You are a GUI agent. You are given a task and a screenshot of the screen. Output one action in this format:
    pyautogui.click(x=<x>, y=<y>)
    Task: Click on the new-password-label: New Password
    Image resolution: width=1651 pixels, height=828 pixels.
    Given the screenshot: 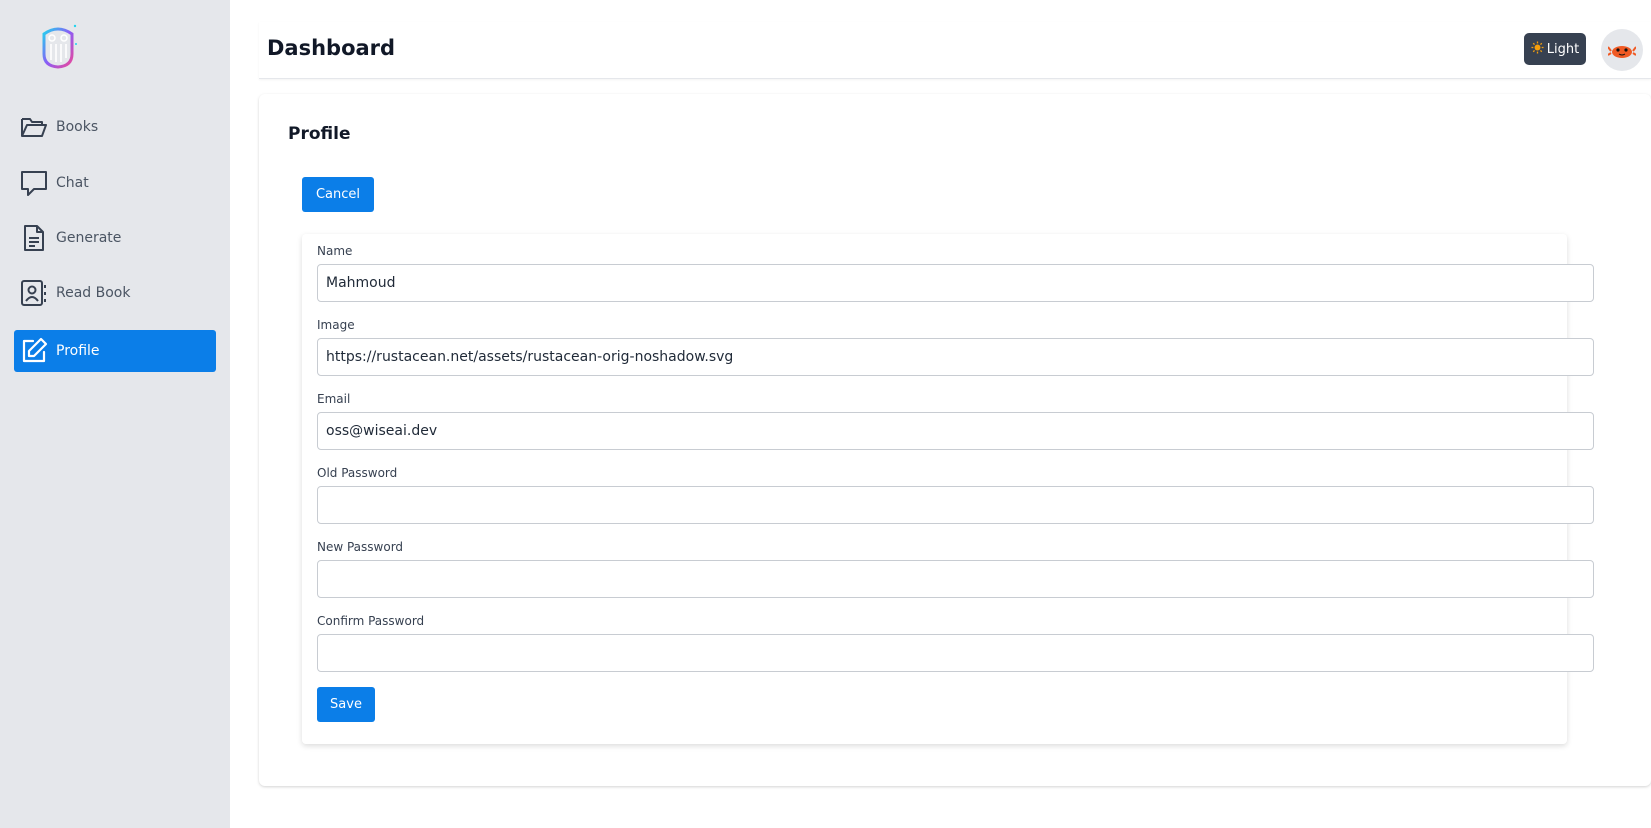 What is the action you would take?
    pyautogui.click(x=360, y=547)
    